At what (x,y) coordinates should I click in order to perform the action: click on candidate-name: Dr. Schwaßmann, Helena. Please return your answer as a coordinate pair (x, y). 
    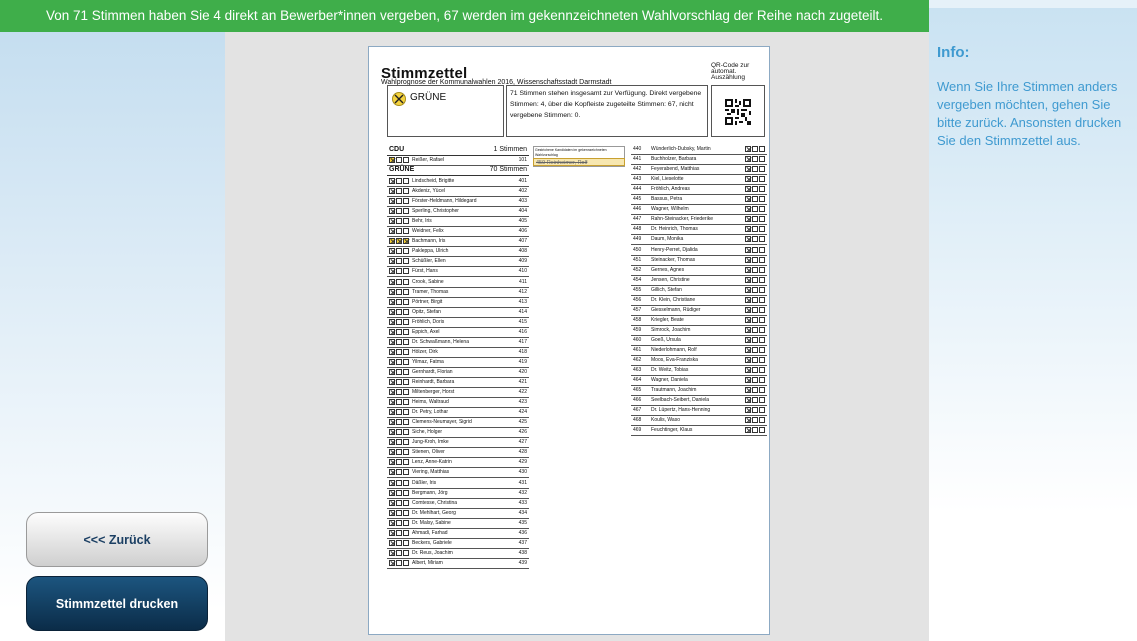
    Looking at the image, I should click on (440, 341).